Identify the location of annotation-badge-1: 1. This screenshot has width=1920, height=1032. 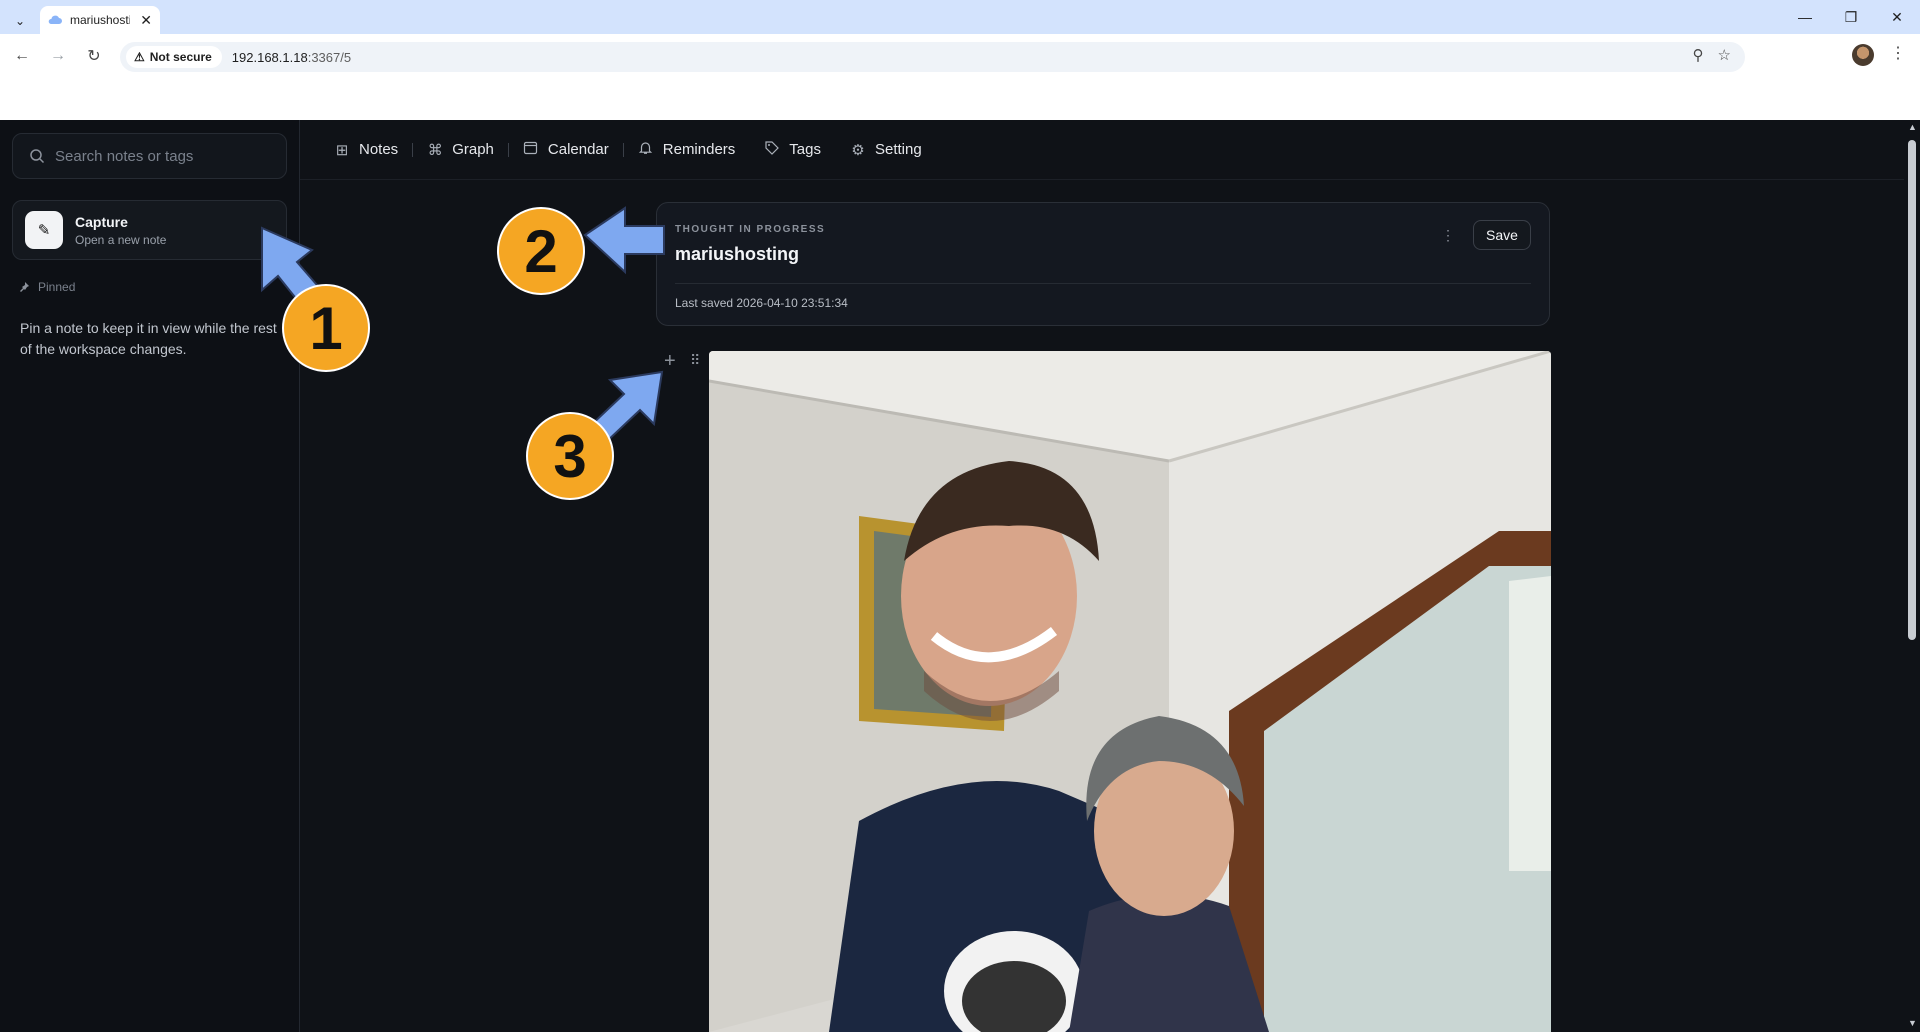
(326, 328).